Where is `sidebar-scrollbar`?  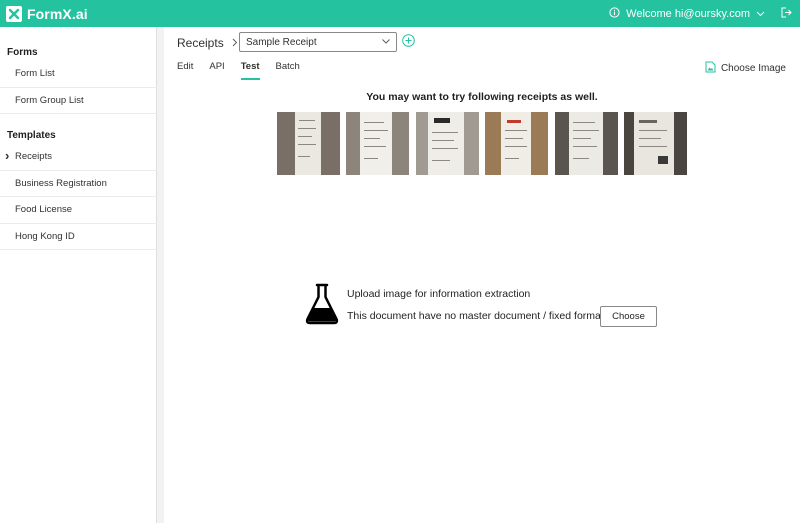
sidebar-scrollbar is located at coordinates (160, 275).